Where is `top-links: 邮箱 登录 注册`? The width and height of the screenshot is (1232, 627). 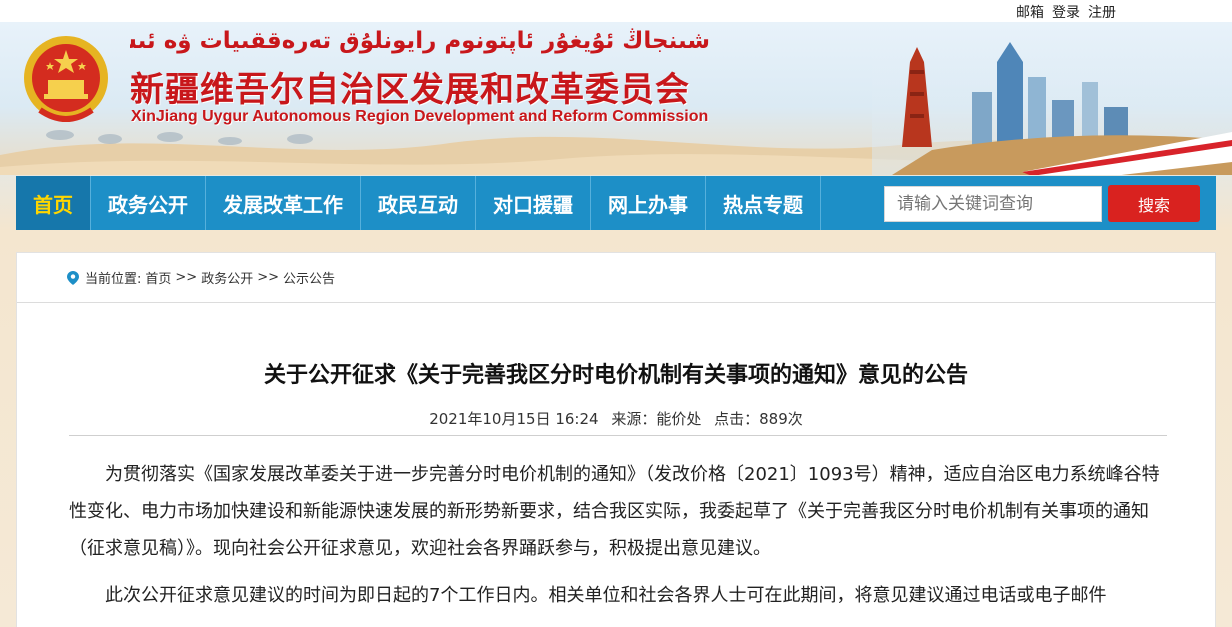 top-links: 邮箱 登录 注册 is located at coordinates (1066, 12).